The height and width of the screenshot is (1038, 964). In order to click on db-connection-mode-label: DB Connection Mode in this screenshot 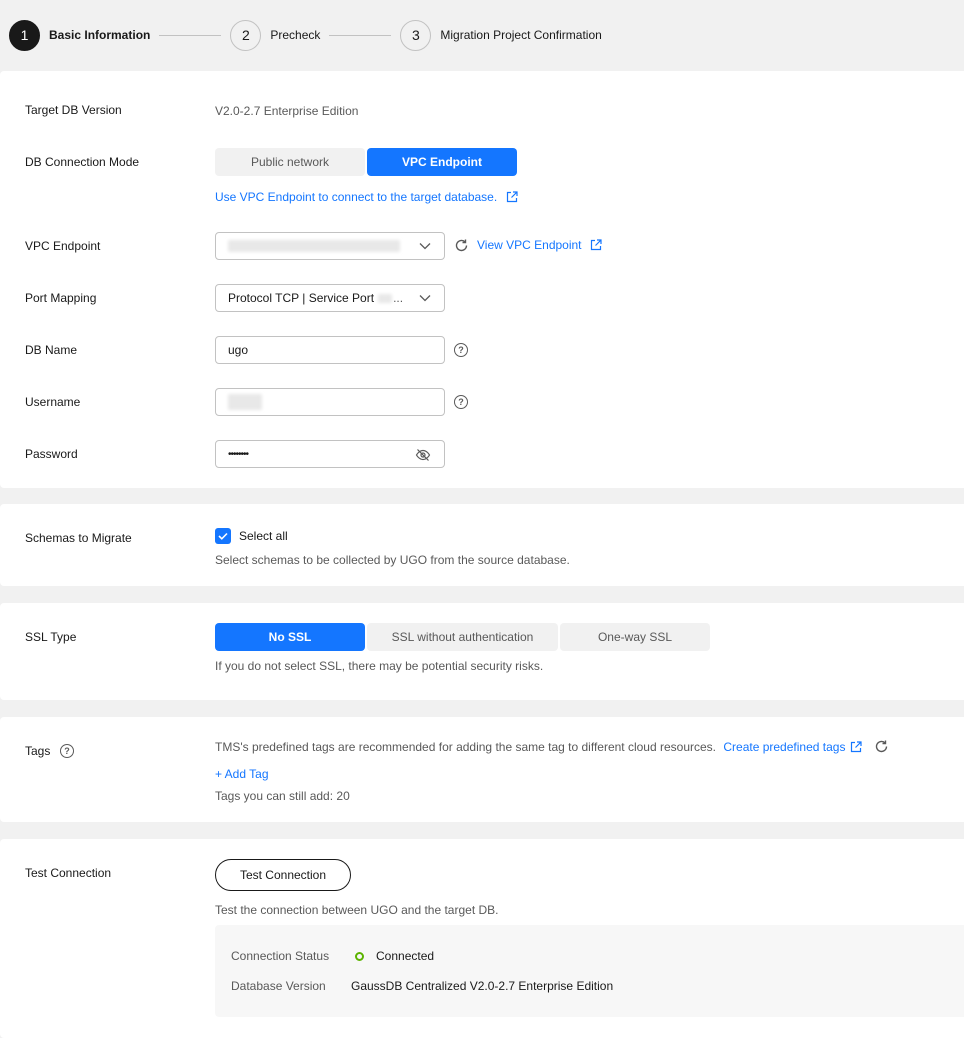, I will do `click(82, 162)`.